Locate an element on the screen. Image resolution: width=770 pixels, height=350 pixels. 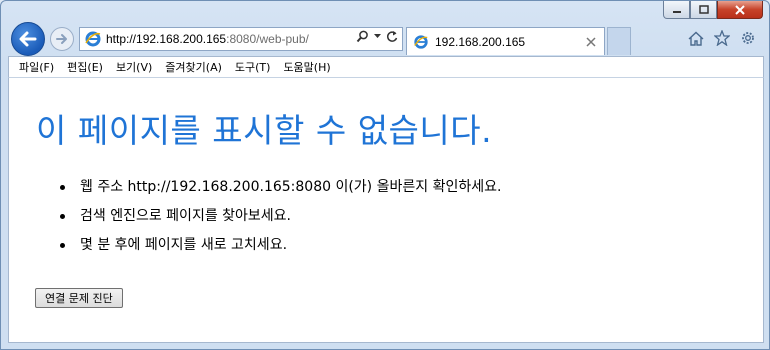
home-icon is located at coordinates (696, 38).